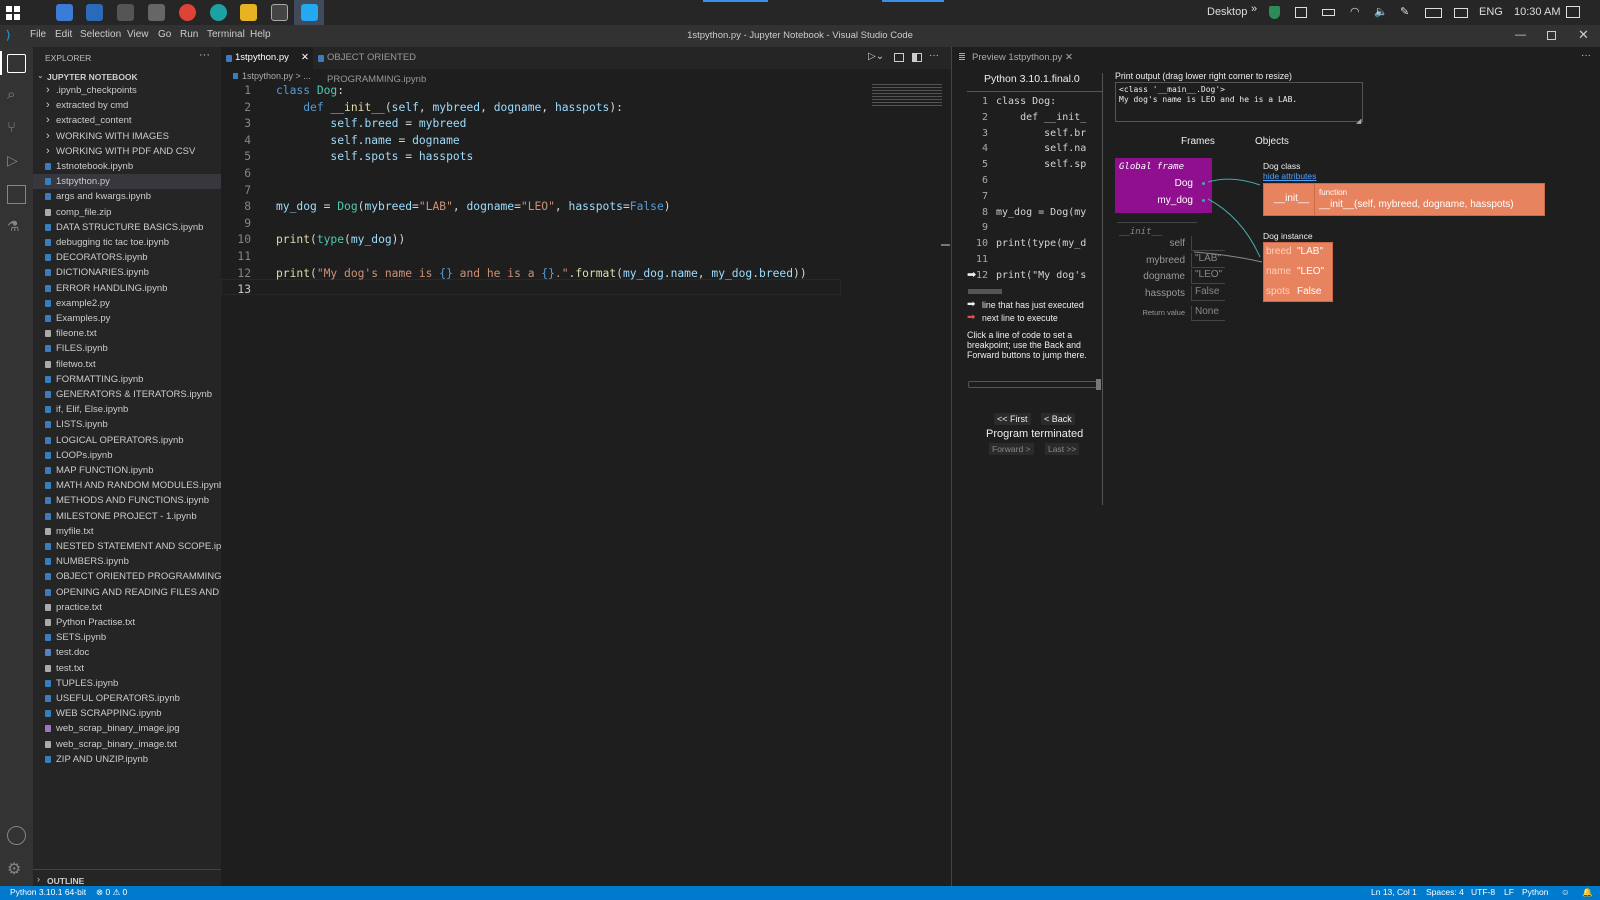 Image resolution: width=1600 pixels, height=900 pixels. Describe the element at coordinates (1274, 12) in the screenshot. I see `shield-icon` at that location.